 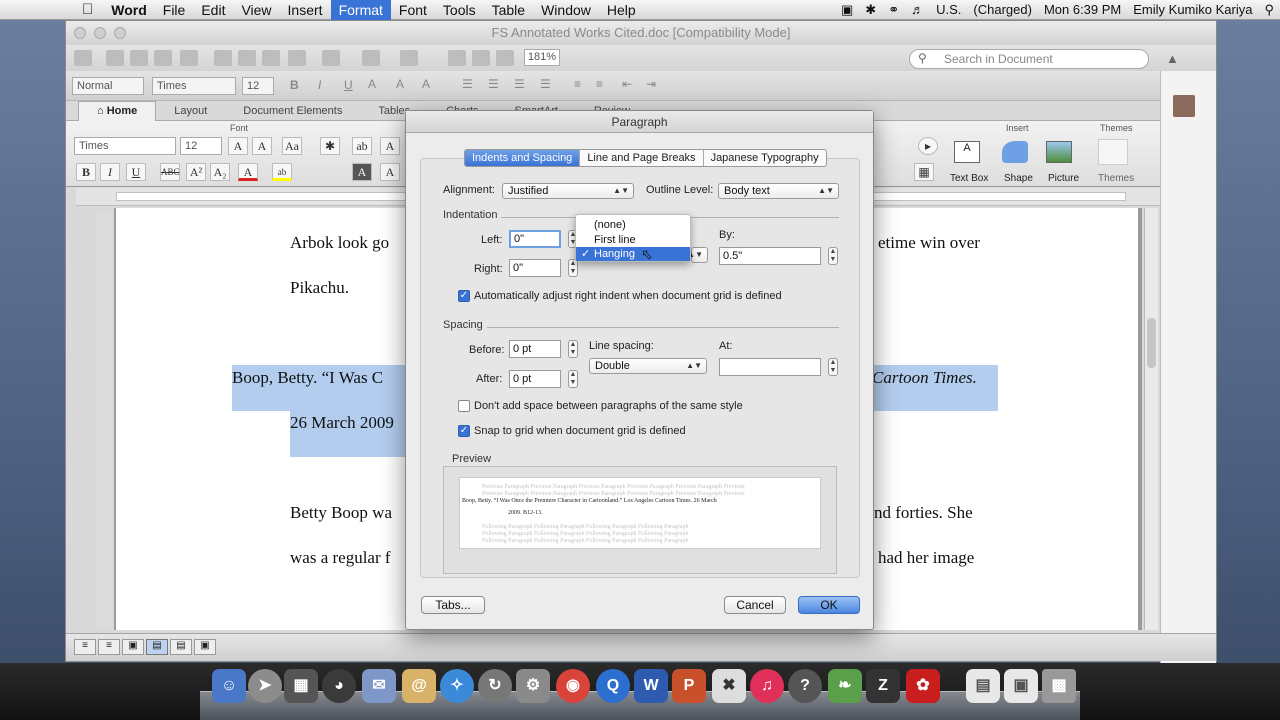 What do you see at coordinates (464, 406) in the screenshot?
I see `dont-add-space-checkbox` at bounding box center [464, 406].